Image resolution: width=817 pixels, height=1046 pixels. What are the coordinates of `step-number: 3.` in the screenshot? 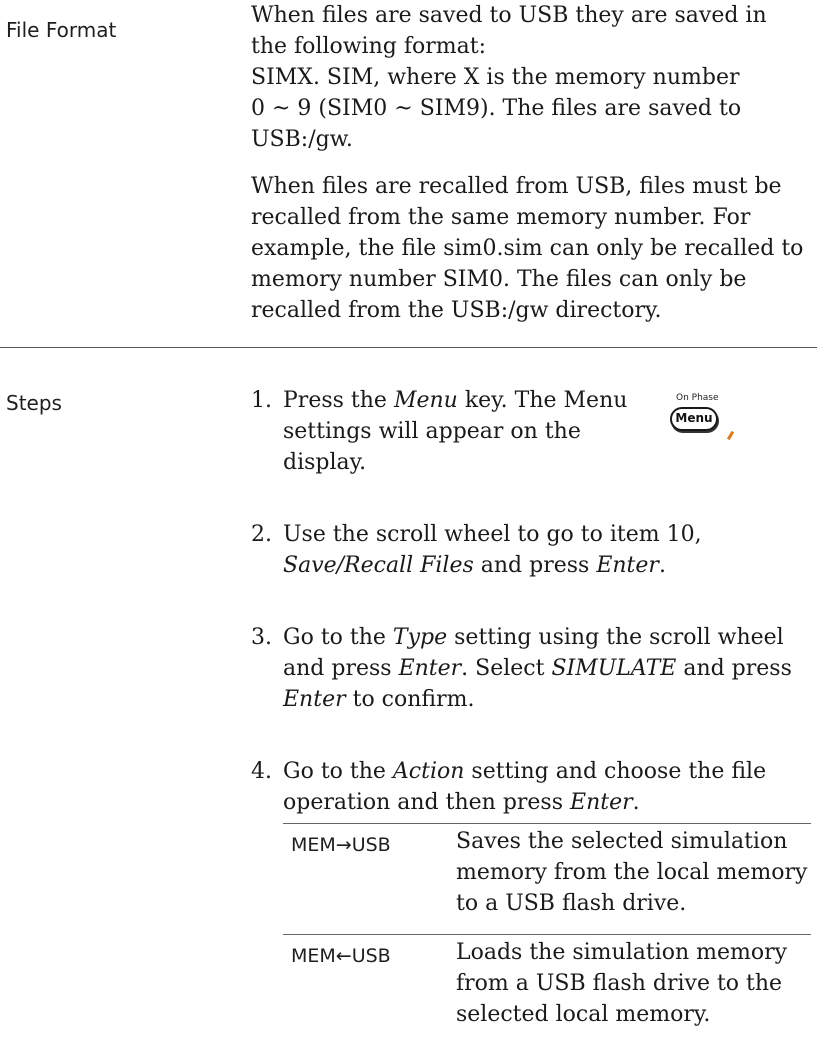 It's located at (261, 637).